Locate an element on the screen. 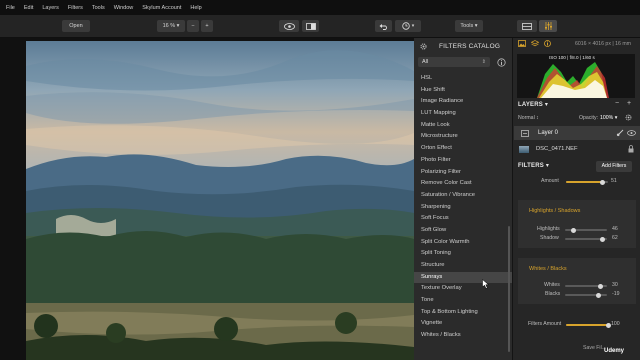 The image size is (640, 360). menu-help: Help is located at coordinates (195, 8).